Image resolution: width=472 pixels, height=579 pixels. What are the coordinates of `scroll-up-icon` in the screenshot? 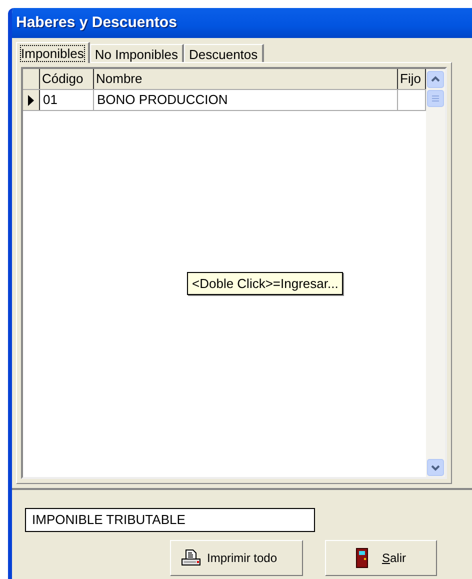 It's located at (435, 79).